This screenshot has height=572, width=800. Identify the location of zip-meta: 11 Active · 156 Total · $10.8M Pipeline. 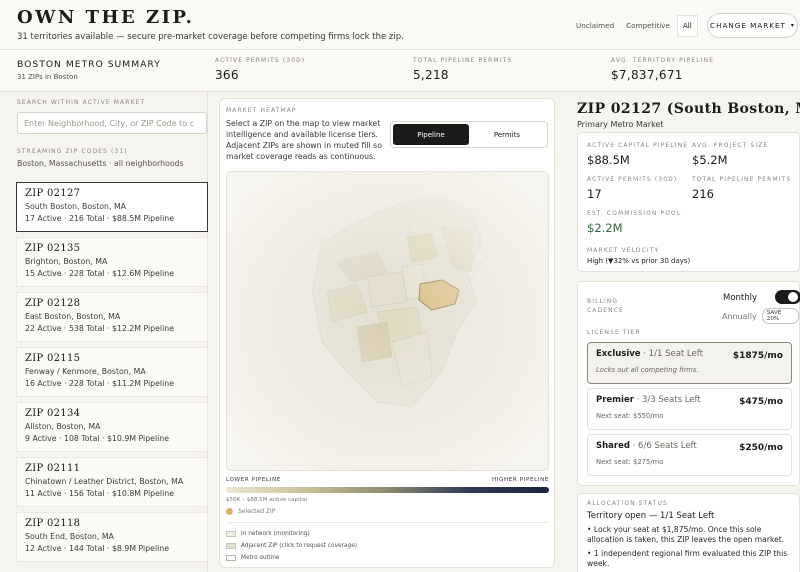
(99, 493).